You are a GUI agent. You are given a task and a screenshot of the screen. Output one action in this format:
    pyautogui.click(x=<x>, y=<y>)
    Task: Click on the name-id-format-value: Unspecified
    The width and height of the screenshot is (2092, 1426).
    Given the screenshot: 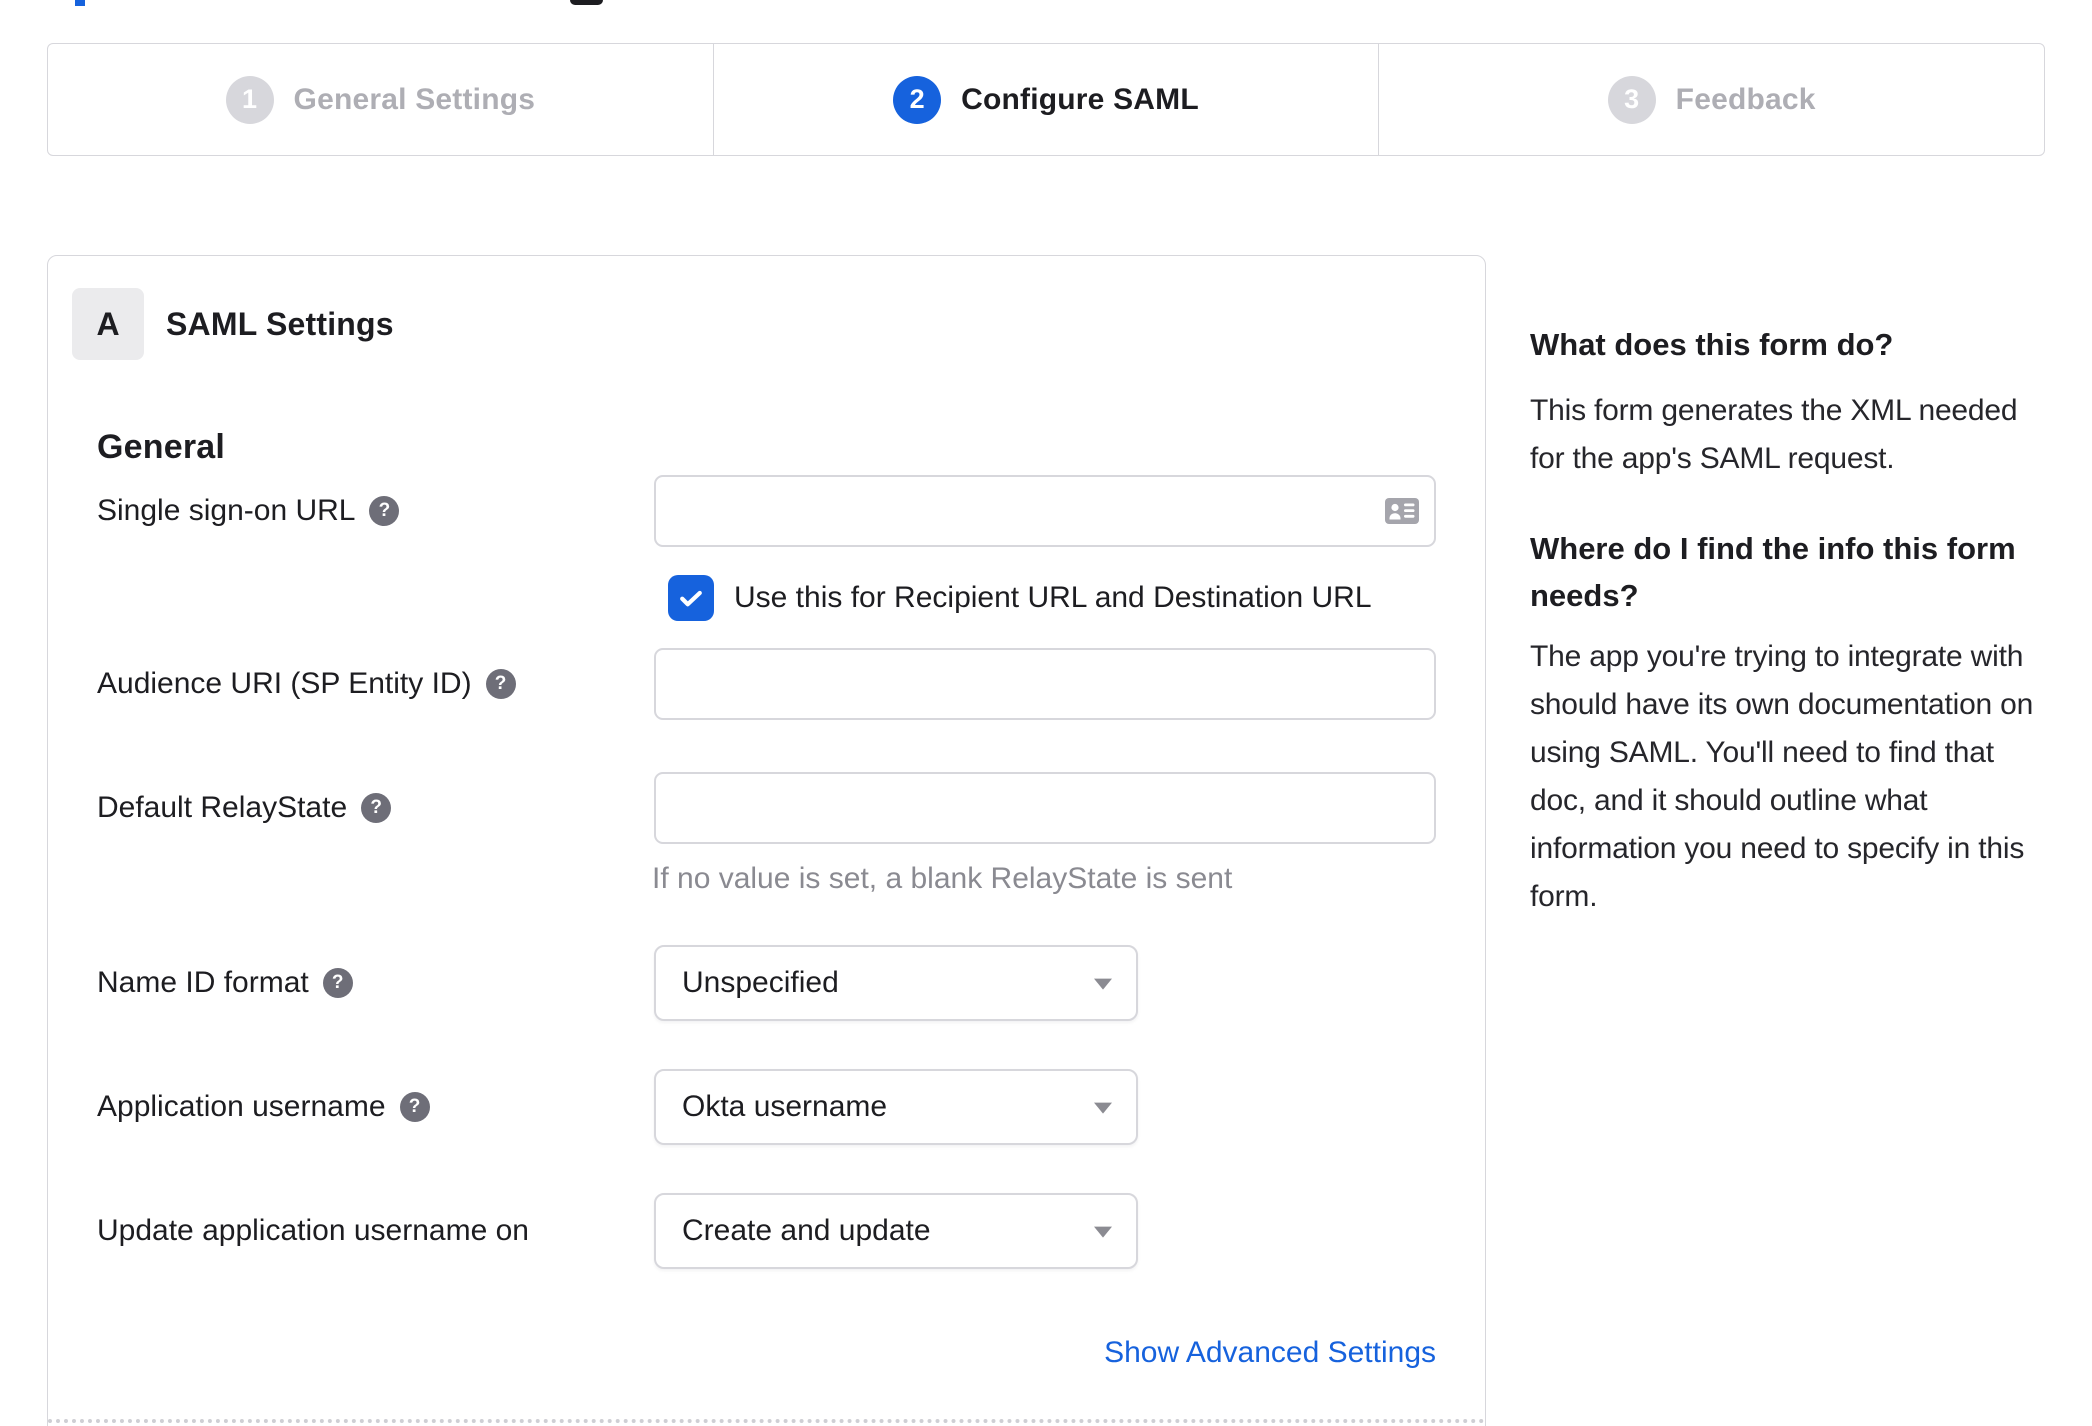 What is the action you would take?
    pyautogui.click(x=760, y=982)
    